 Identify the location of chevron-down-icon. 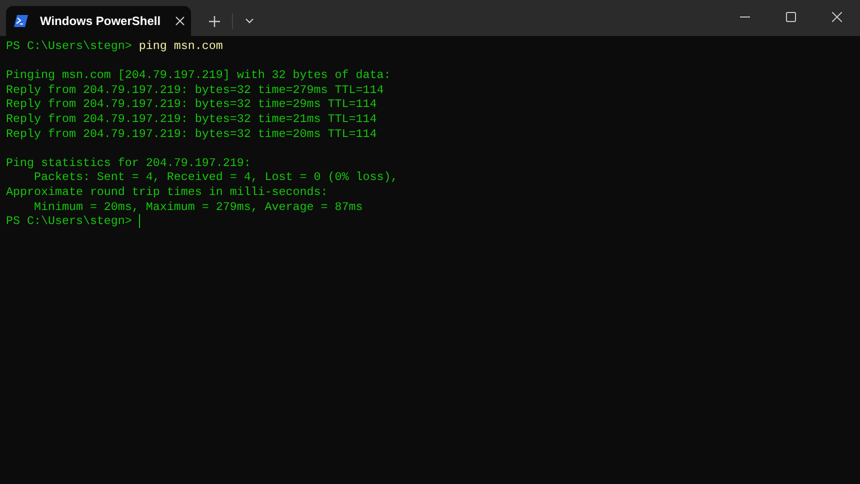
(249, 21).